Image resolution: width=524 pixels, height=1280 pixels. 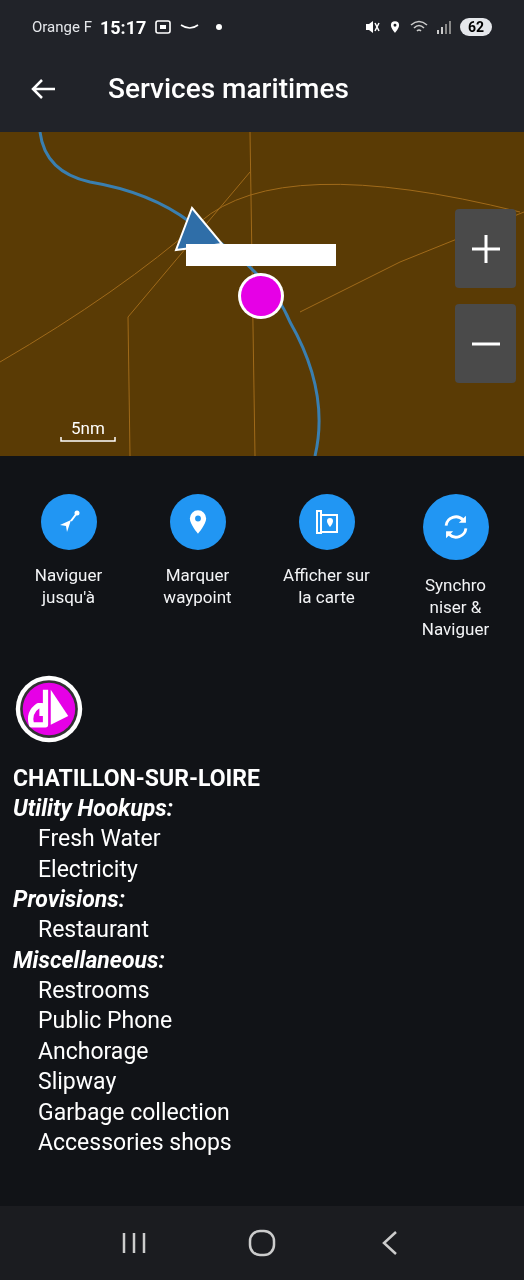 I want to click on service-item: Electricity, so click(x=88, y=869).